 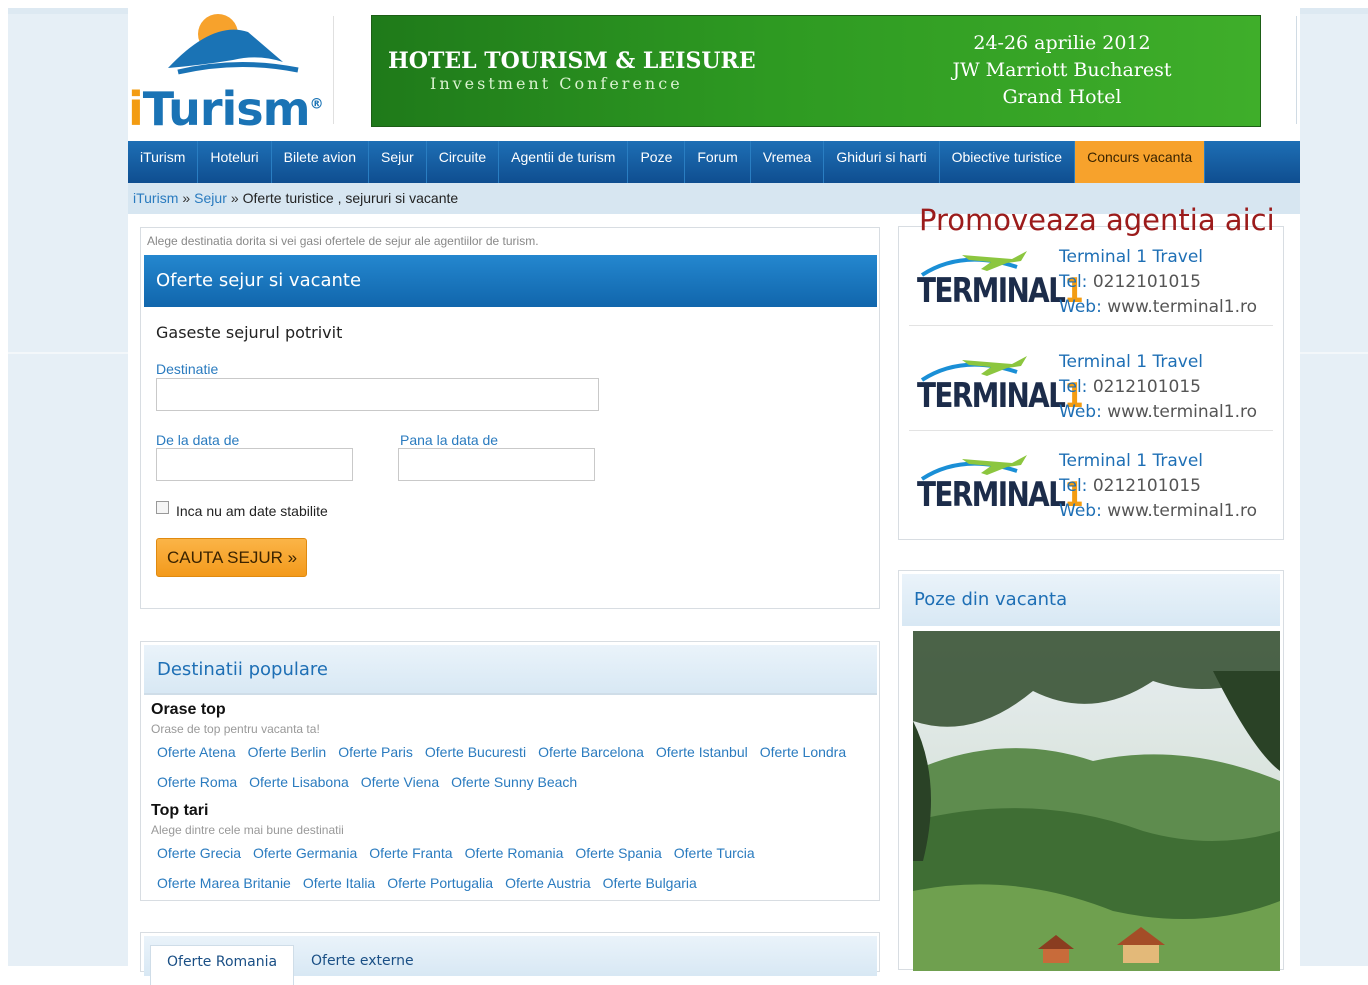 What do you see at coordinates (198, 440) in the screenshot?
I see `from-date-label: De la data de` at bounding box center [198, 440].